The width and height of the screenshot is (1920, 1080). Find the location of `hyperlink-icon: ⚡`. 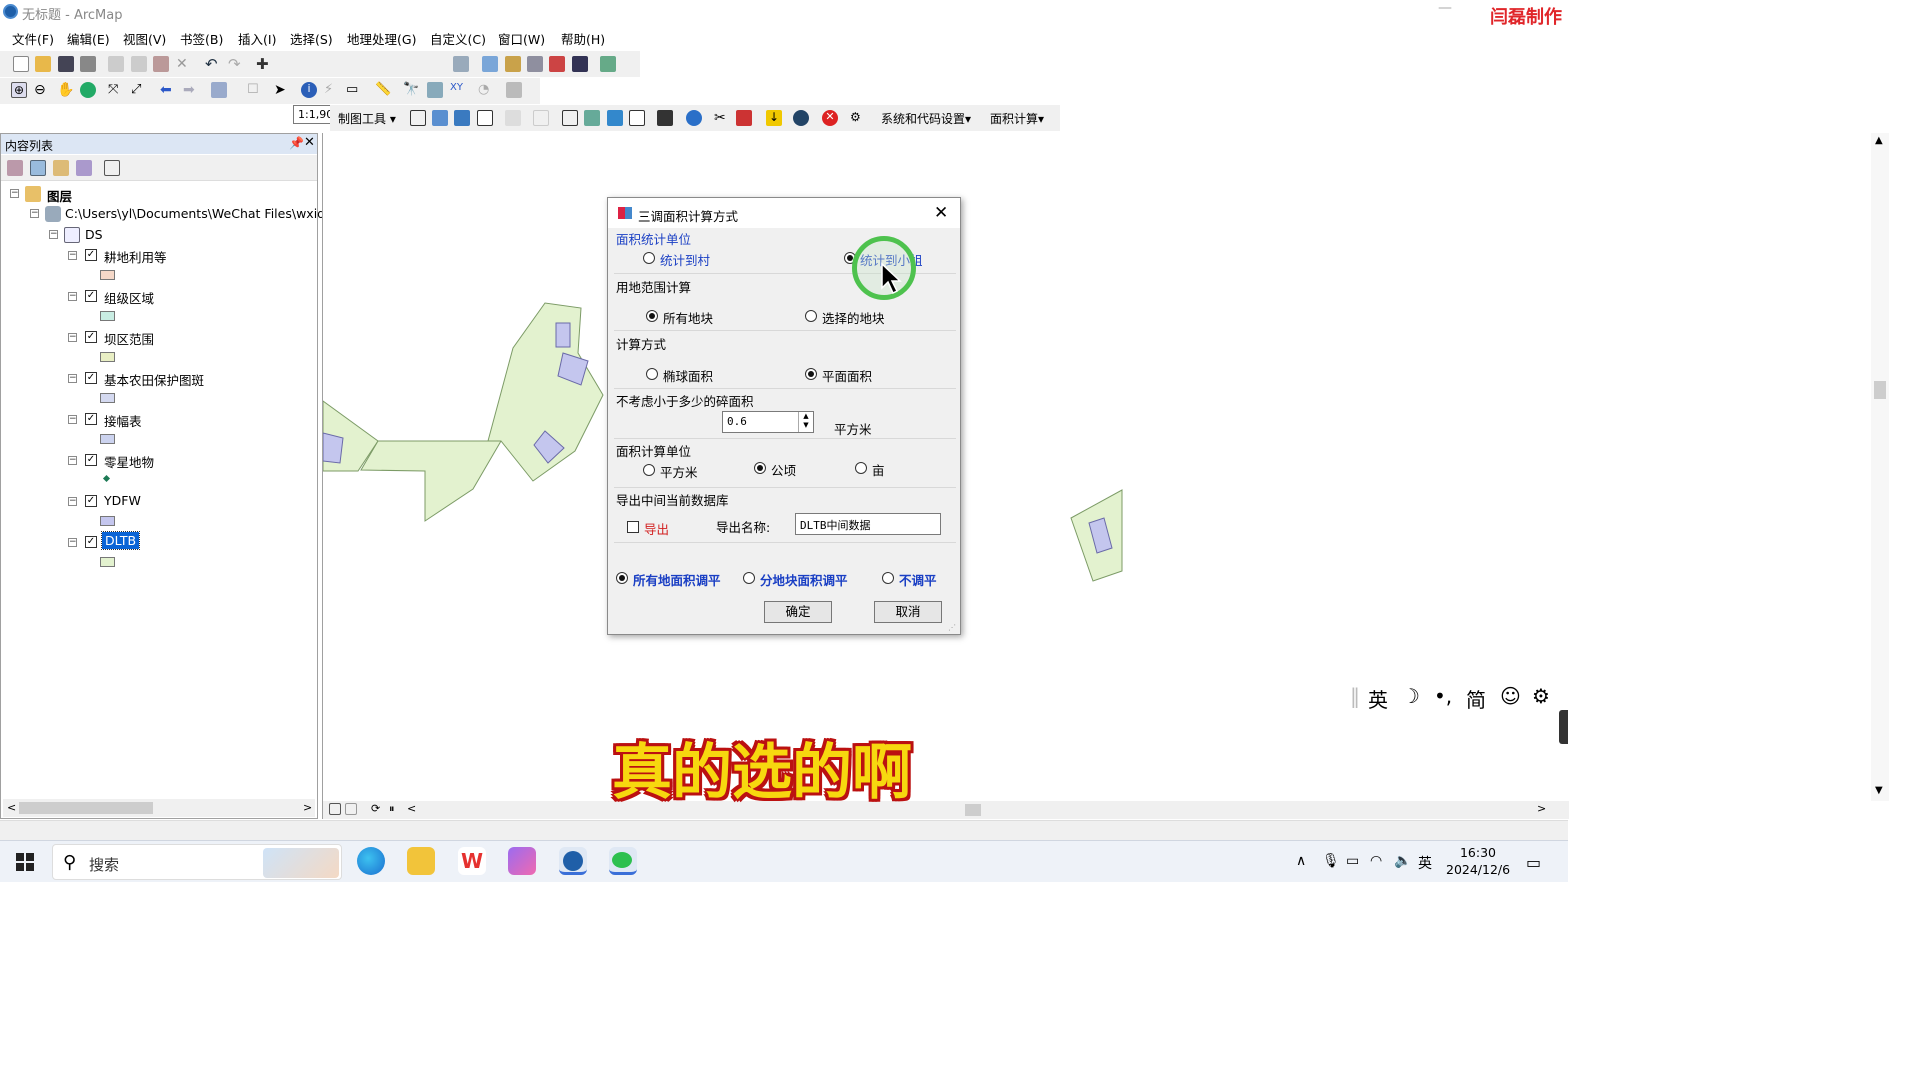

hyperlink-icon: ⚡ is located at coordinates (332, 90).